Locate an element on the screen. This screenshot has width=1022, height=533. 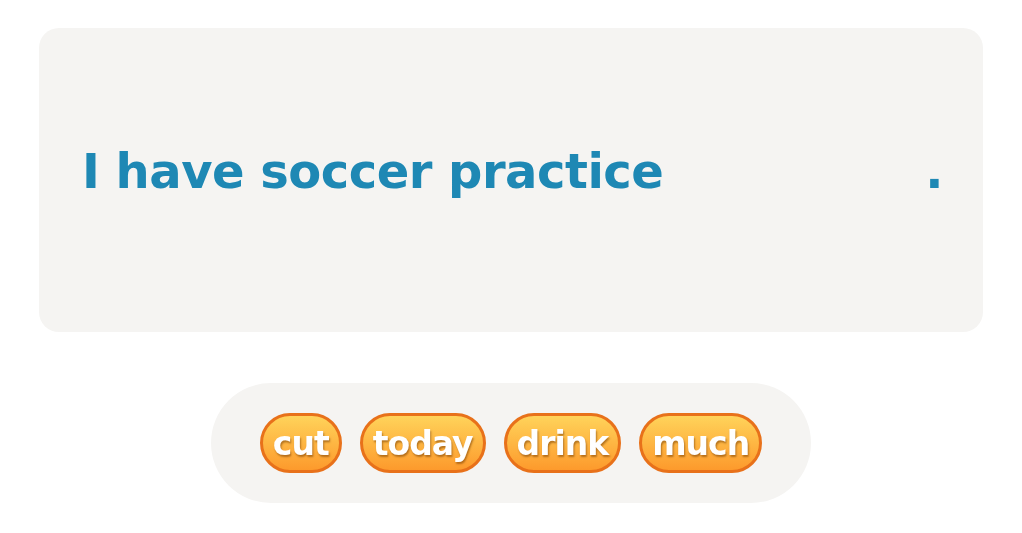
word-chip: drink is located at coordinates (562, 443).